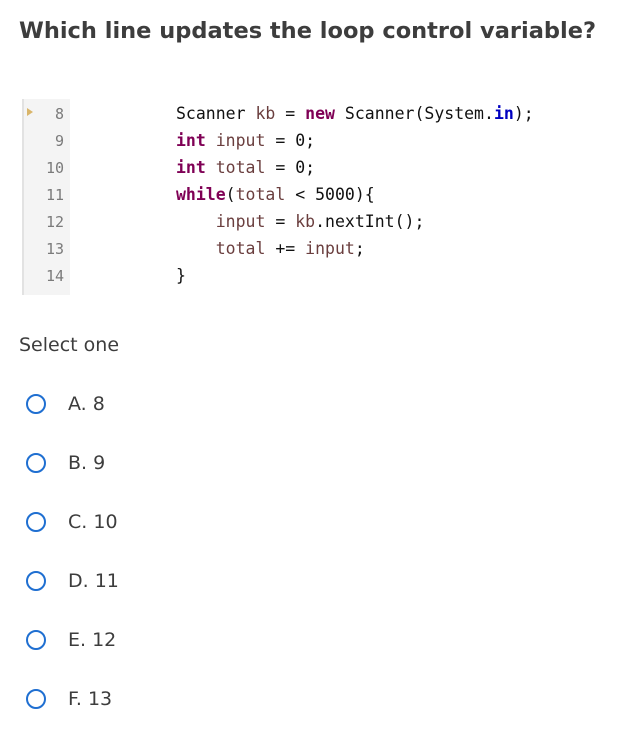 The width and height of the screenshot is (638, 730). I want to click on line-number: 10, so click(54, 168).